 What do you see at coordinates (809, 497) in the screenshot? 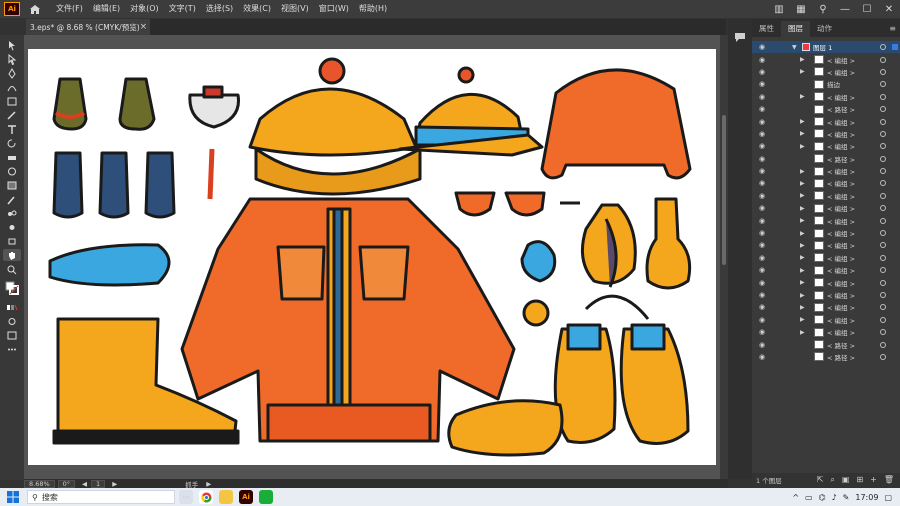
I see `battery-icon: ▭` at bounding box center [809, 497].